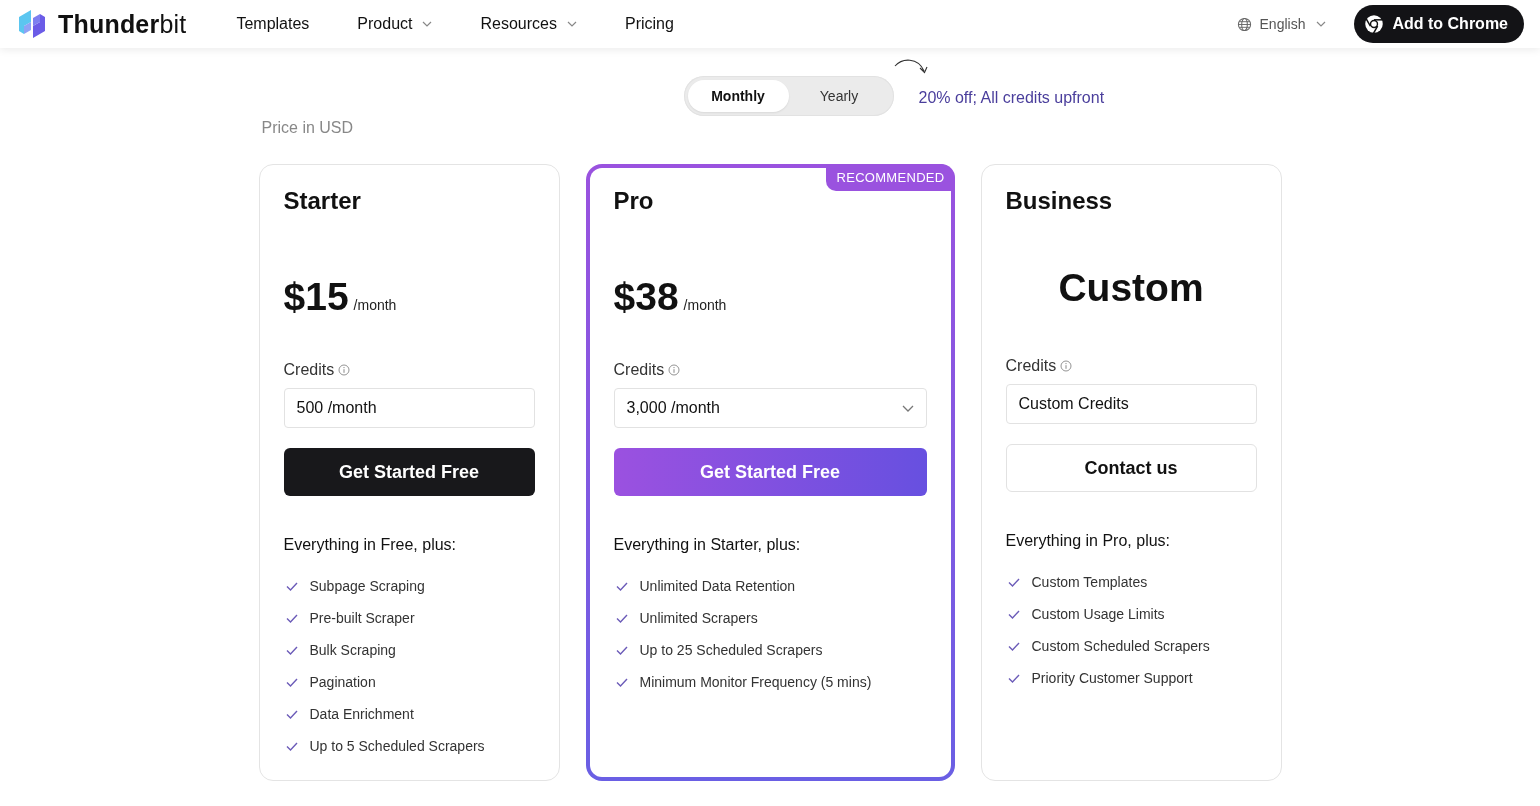  What do you see at coordinates (1244, 24) in the screenshot?
I see `globe-icon` at bounding box center [1244, 24].